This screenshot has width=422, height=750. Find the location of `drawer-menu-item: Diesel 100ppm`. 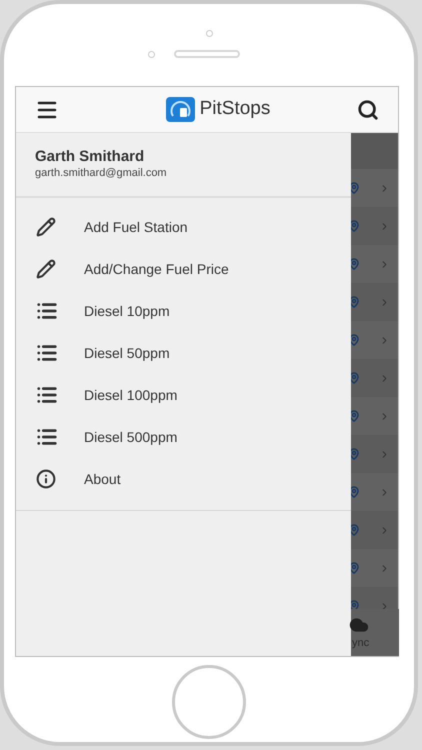

drawer-menu-item: Diesel 100ppm is located at coordinates (183, 395).